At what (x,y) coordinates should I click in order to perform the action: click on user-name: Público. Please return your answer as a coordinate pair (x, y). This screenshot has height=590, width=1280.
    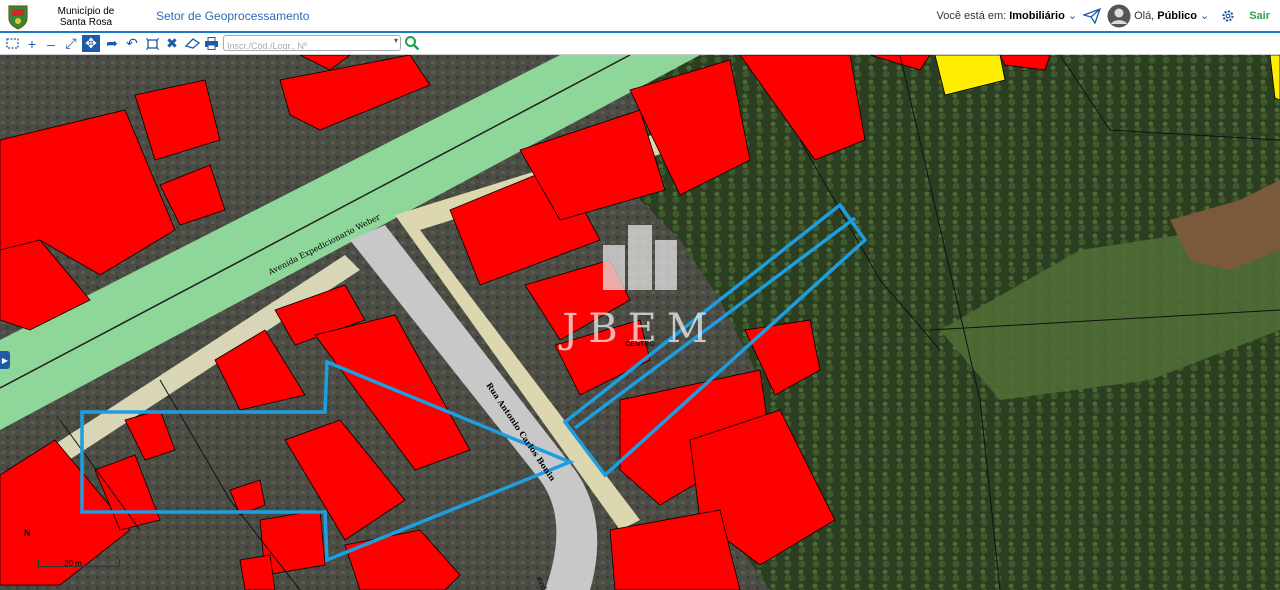
    Looking at the image, I should click on (1177, 16).